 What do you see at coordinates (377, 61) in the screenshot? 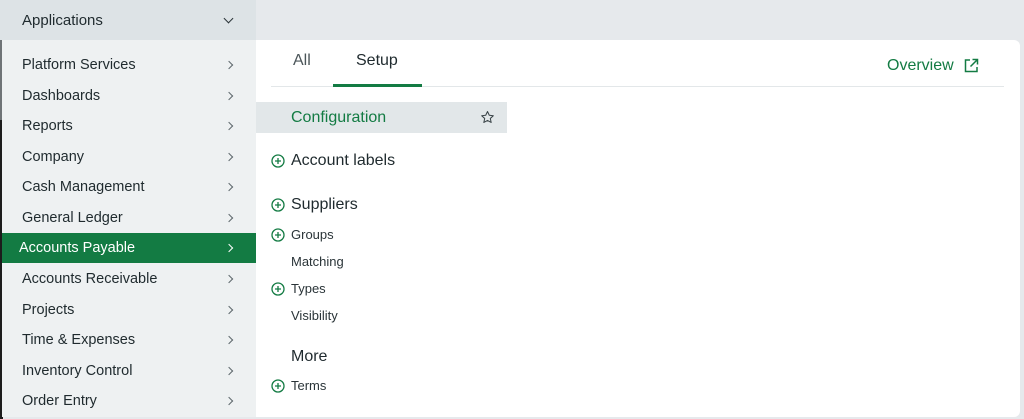
I see `tab-setup: Setup` at bounding box center [377, 61].